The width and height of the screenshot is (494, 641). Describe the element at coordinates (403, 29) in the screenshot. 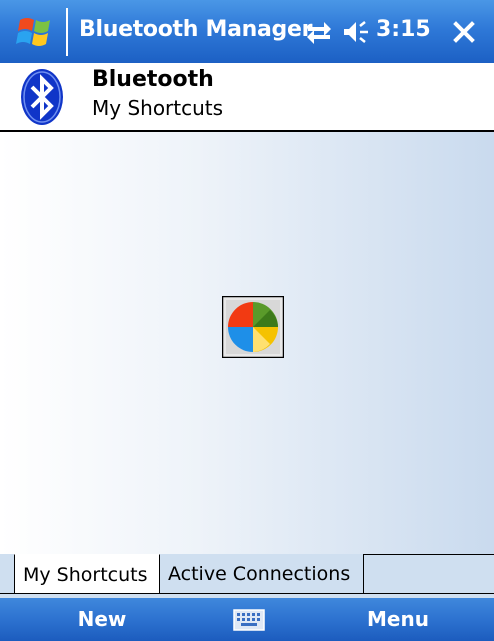

I see `clock: 3:15` at that location.